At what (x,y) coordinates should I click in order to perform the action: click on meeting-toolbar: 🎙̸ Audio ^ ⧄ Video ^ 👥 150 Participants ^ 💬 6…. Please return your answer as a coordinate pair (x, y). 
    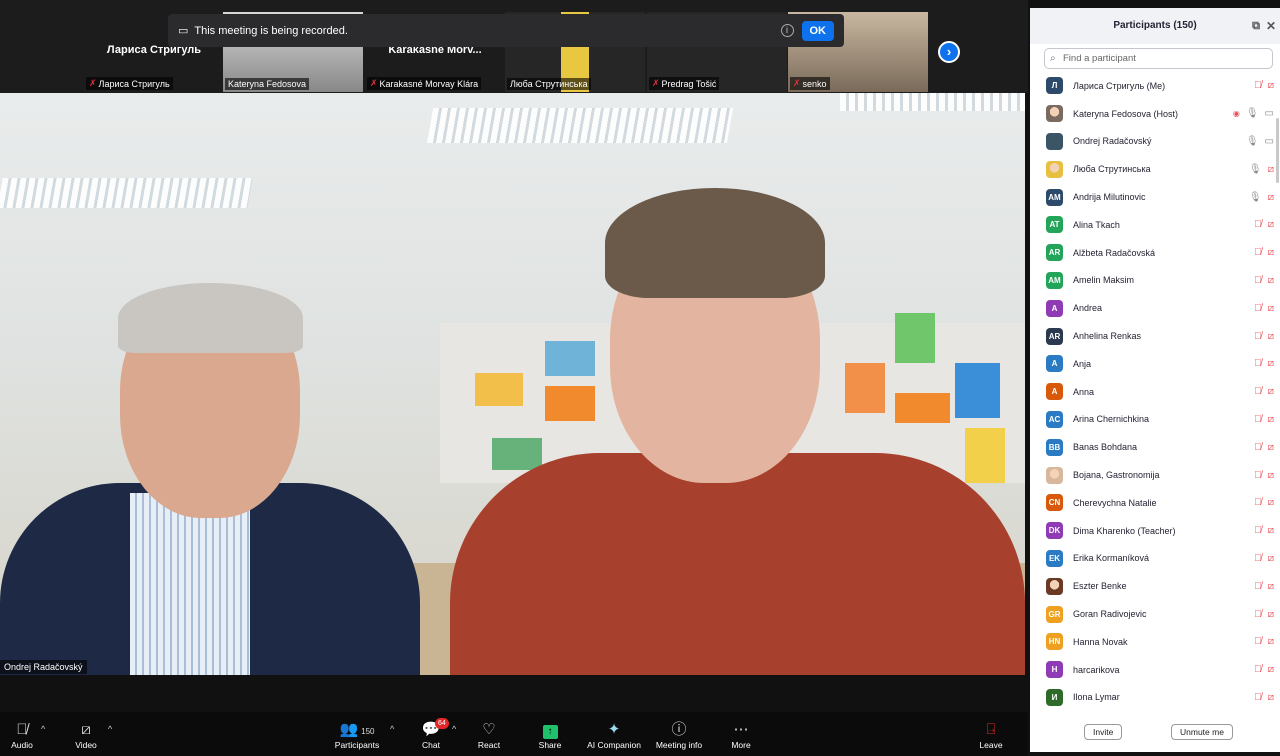
    Looking at the image, I should click on (514, 734).